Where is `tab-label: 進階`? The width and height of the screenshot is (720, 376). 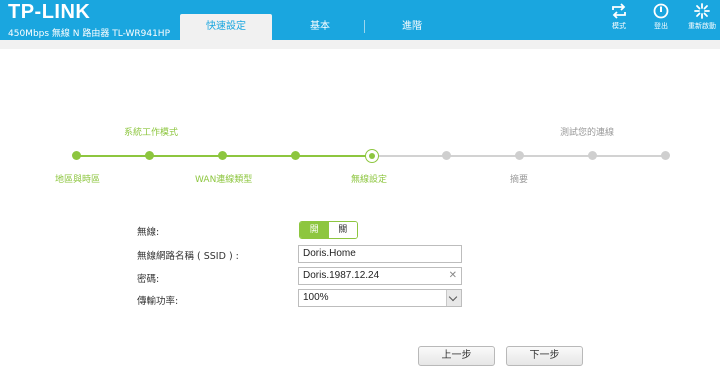 tab-label: 進階 is located at coordinates (412, 26).